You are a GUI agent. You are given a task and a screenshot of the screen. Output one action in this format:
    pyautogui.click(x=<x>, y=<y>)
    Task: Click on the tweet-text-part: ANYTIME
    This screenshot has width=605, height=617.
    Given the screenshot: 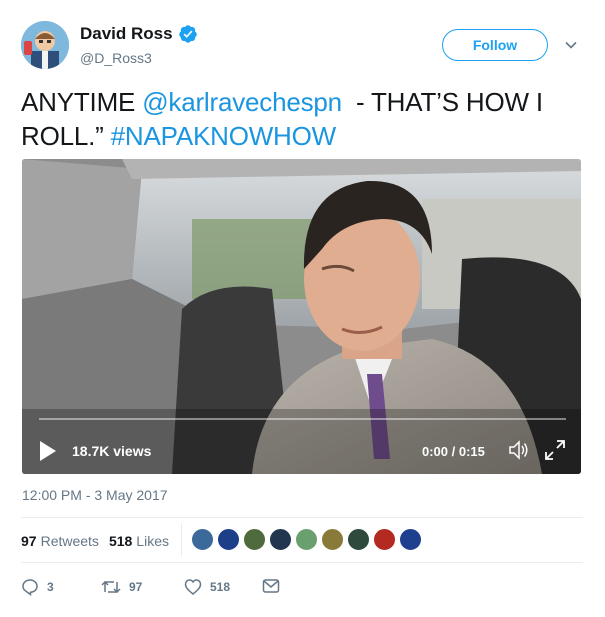 What is the action you would take?
    pyautogui.click(x=82, y=102)
    